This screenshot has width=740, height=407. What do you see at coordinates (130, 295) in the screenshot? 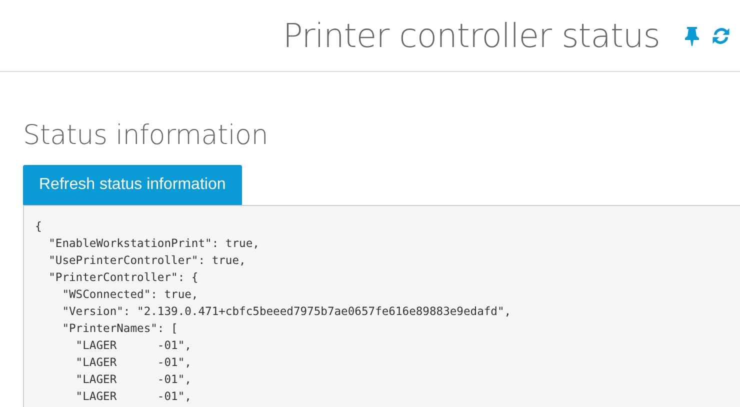
I see `code-line: "WSConnected": true,` at bounding box center [130, 295].